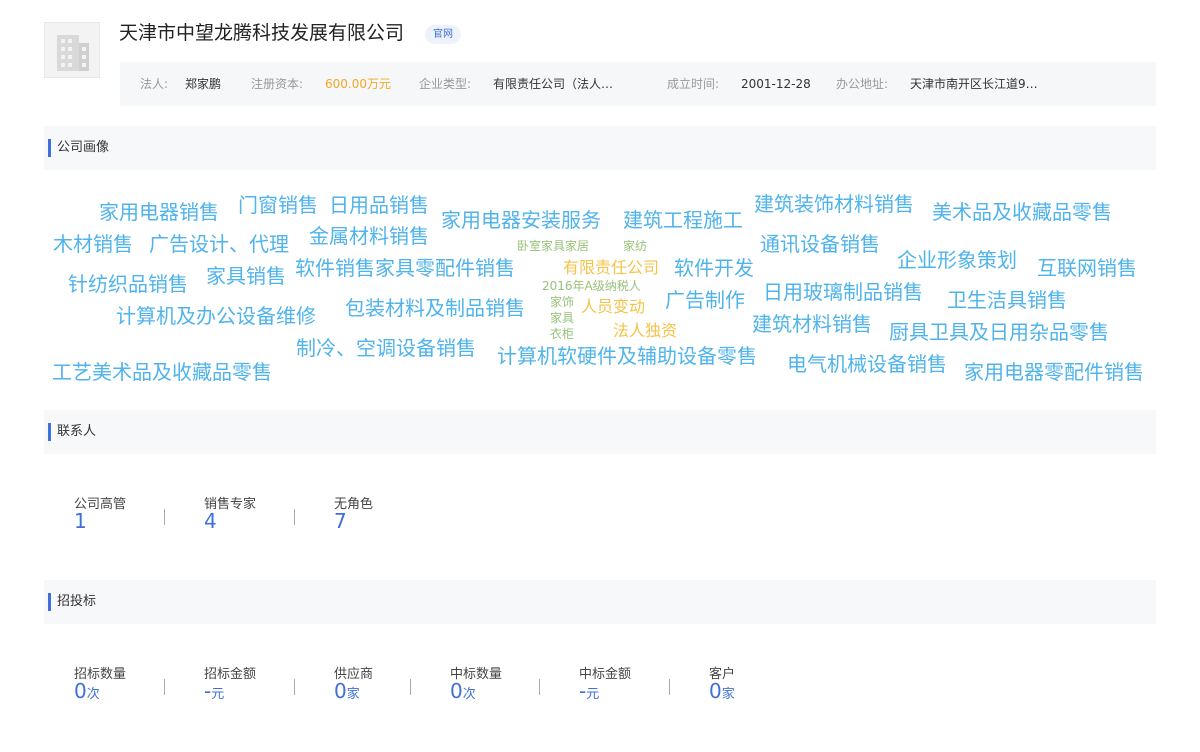 The height and width of the screenshot is (752, 1200). I want to click on tag: 通讯设备销售, so click(820, 244).